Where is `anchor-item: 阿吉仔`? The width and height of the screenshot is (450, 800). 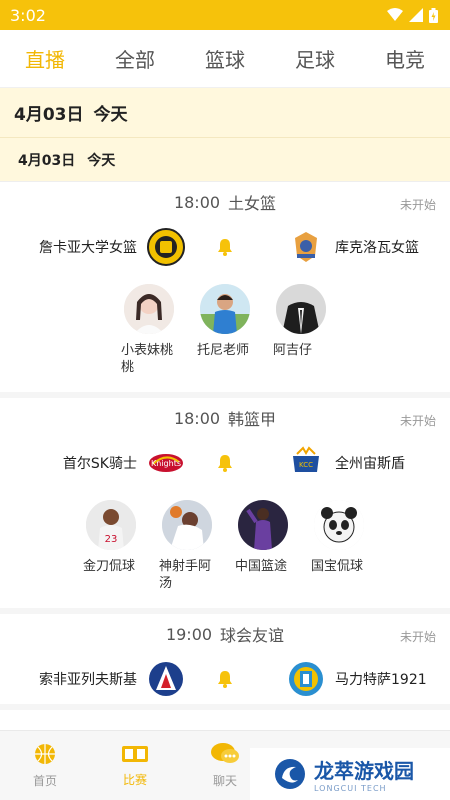 anchor-item: 阿吉仔 is located at coordinates (301, 330).